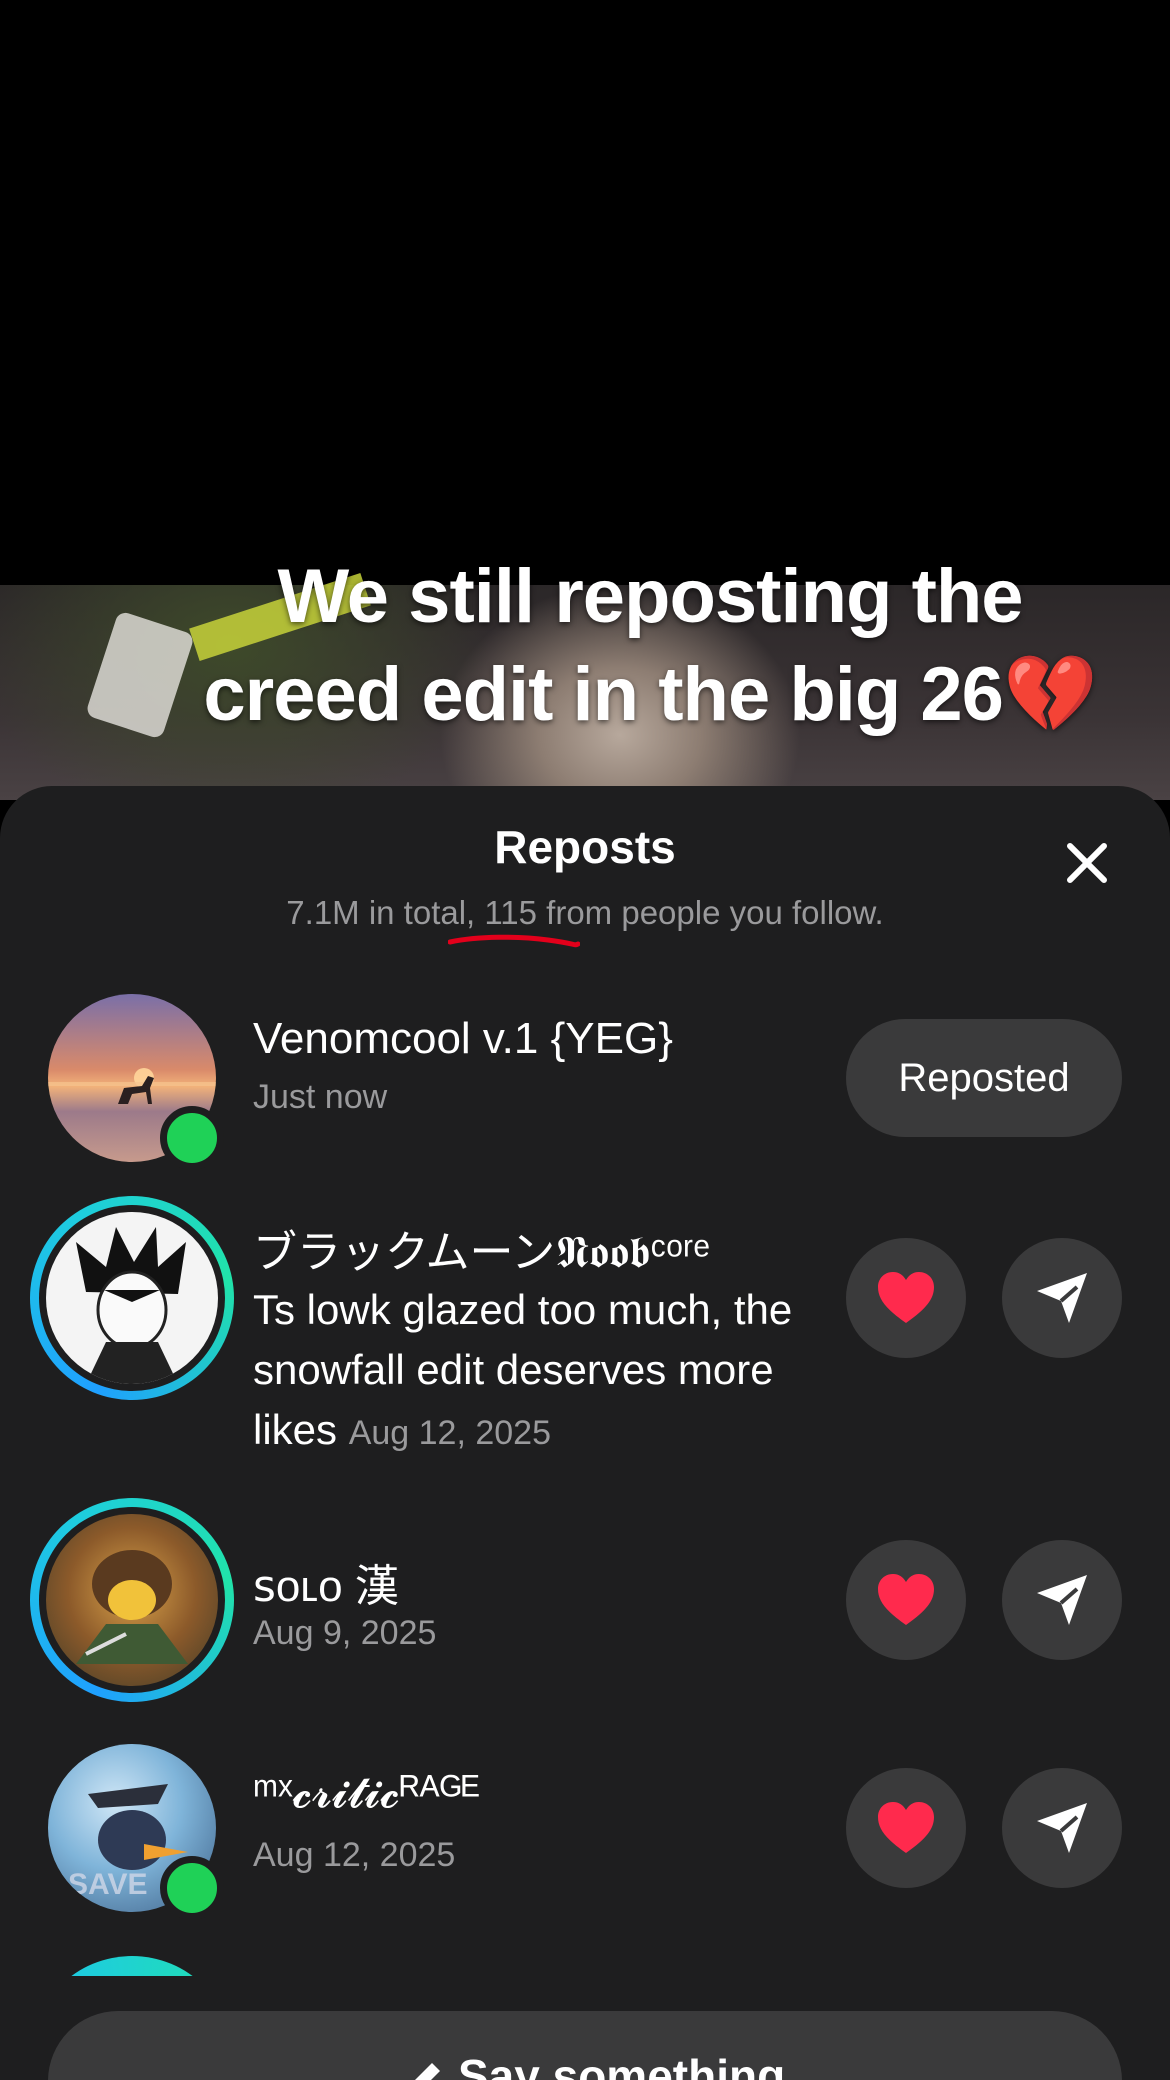 The image size is (1170, 2080). Describe the element at coordinates (514, 941) in the screenshot. I see `red-underline-annotation` at that location.